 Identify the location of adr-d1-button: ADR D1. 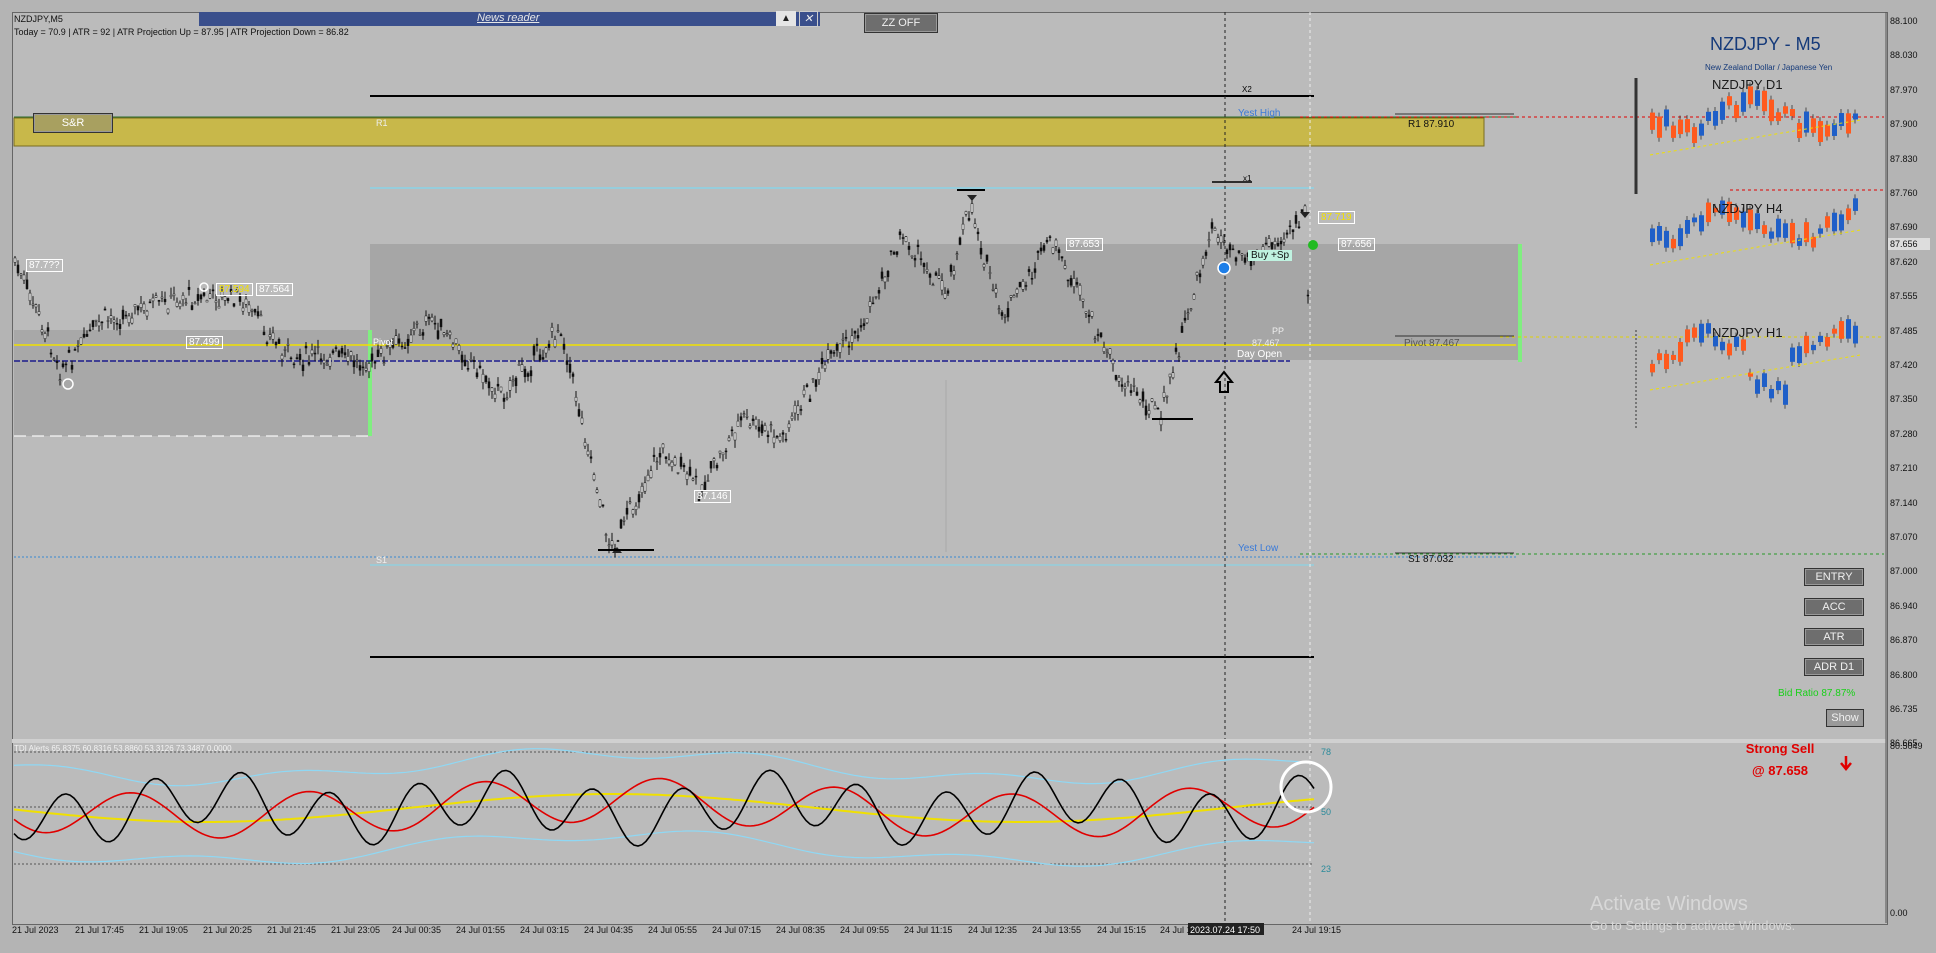
(1834, 667).